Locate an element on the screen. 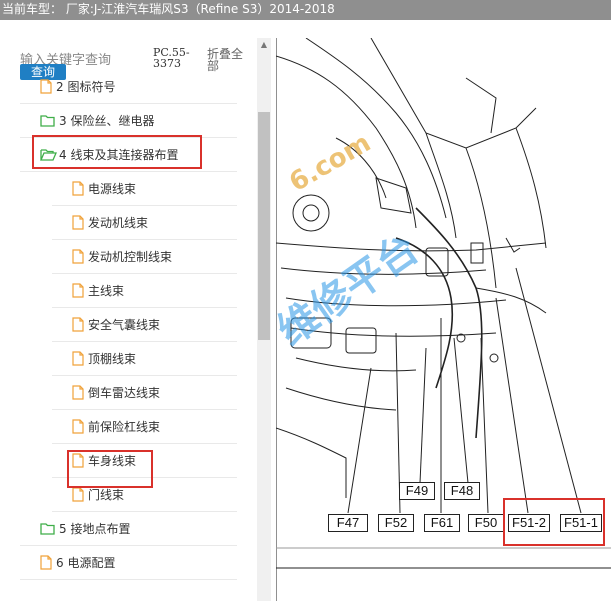  tree-item-label: 发动机控制线束 is located at coordinates (130, 257).